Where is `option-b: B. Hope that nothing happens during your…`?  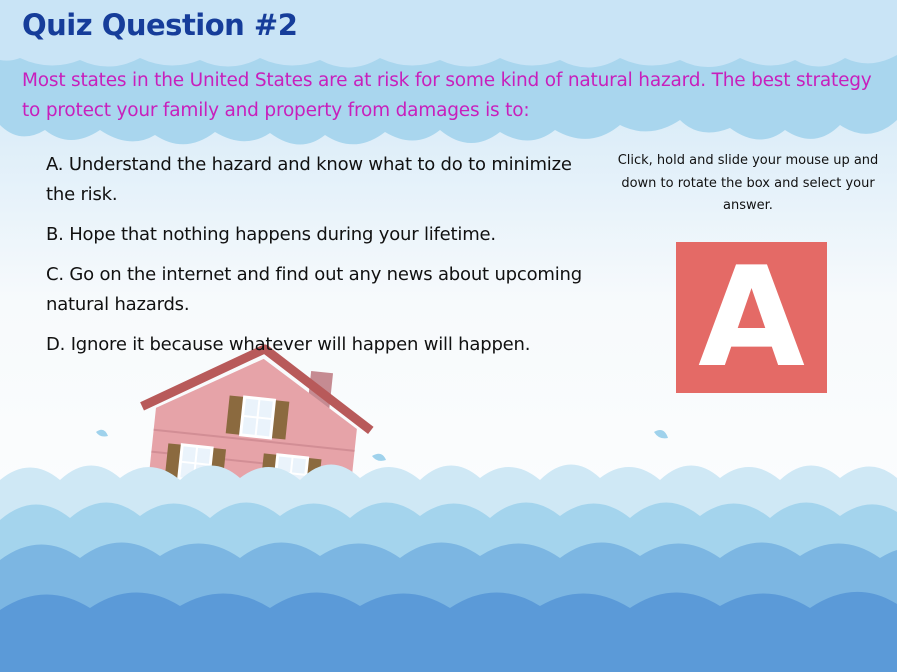 option-b: B. Hope that nothing happens during your… is located at coordinates (271, 234).